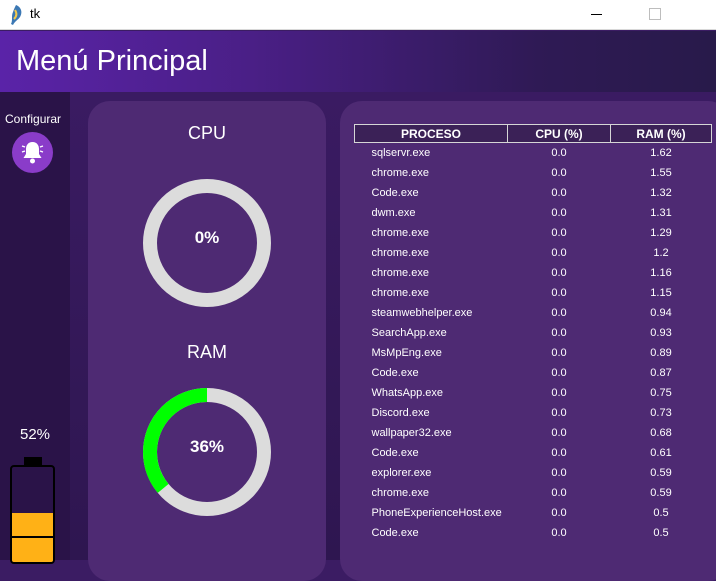 The image size is (716, 581). Describe the element at coordinates (358, 61) in the screenshot. I see `header-bar: Menú Principal` at that location.